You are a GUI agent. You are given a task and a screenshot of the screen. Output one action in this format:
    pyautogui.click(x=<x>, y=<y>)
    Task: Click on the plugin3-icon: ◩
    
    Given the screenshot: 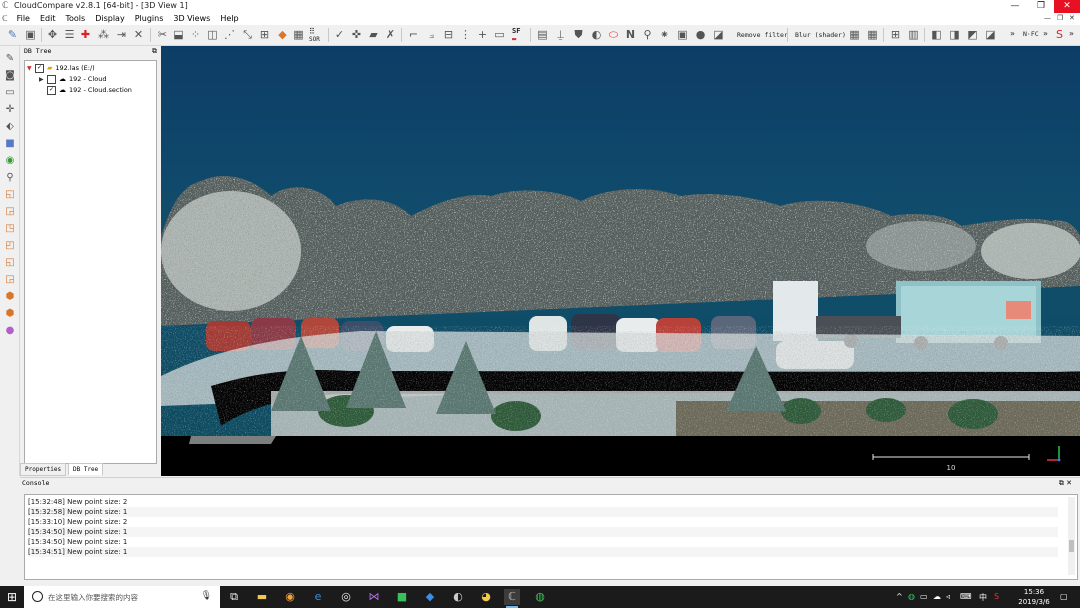 What is the action you would take?
    pyautogui.click(x=972, y=34)
    